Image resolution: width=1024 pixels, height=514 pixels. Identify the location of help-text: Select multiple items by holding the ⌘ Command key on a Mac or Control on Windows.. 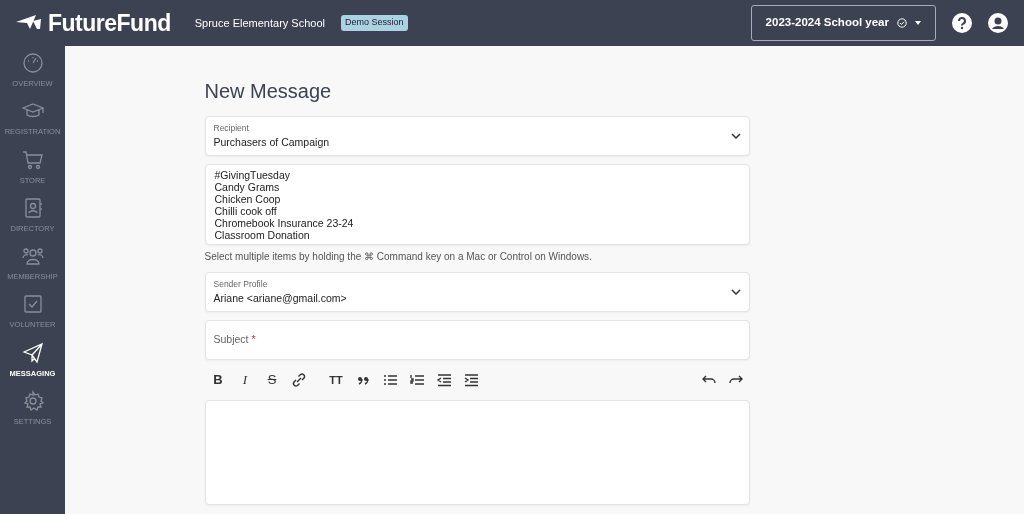
(398, 257).